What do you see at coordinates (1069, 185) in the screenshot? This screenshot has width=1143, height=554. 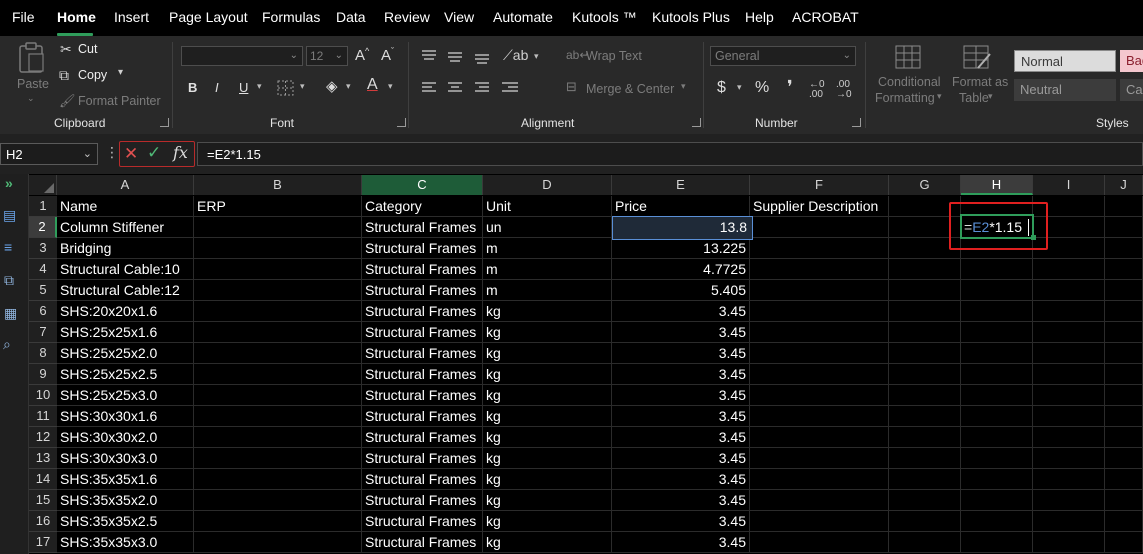 I see `column-header-I: I` at bounding box center [1069, 185].